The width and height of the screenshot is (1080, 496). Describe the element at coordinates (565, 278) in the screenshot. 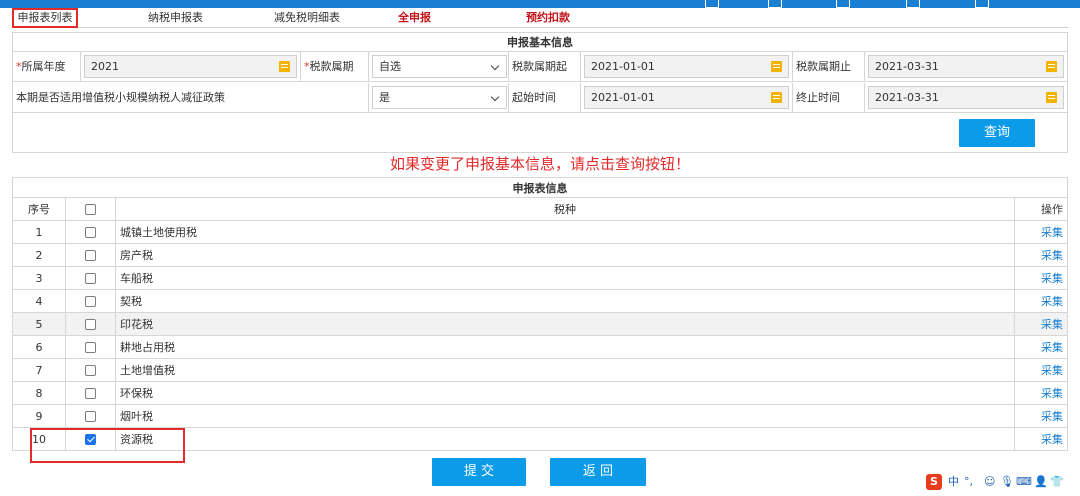

I see `row-tax-type: 车船税` at that location.